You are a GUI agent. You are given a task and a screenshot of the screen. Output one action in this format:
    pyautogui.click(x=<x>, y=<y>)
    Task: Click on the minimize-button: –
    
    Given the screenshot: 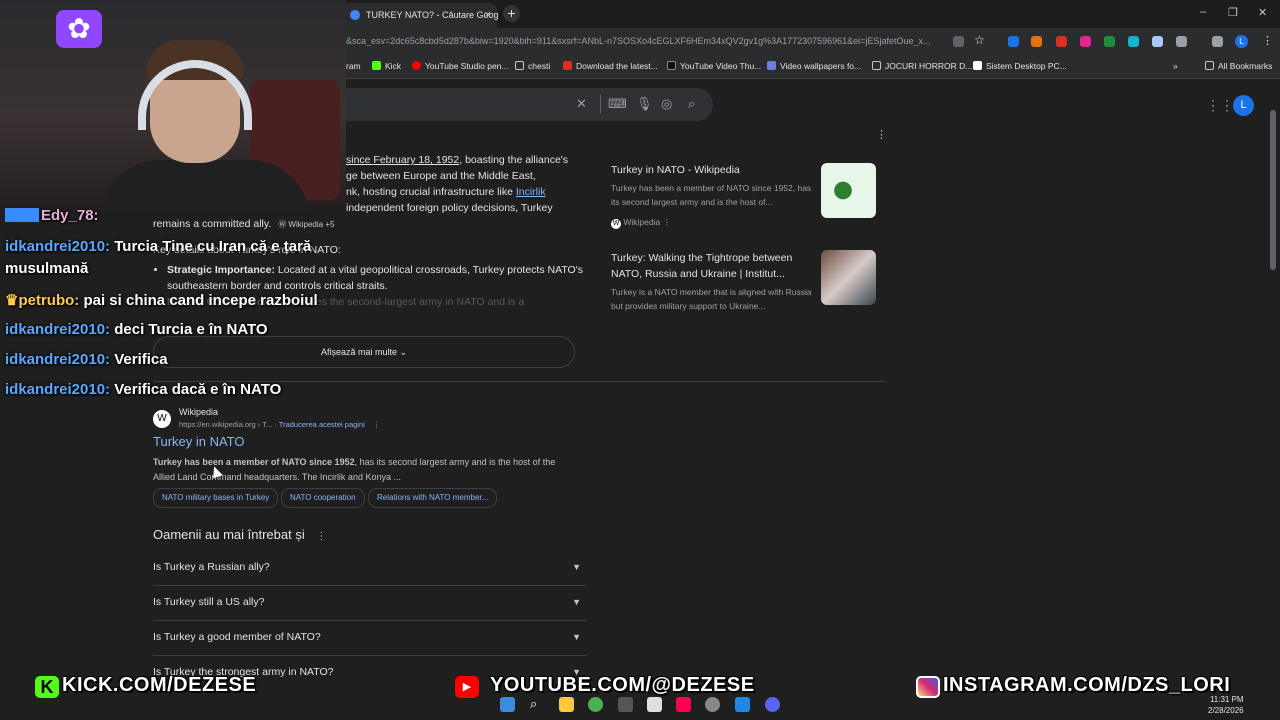 What is the action you would take?
    pyautogui.click(x=1203, y=12)
    